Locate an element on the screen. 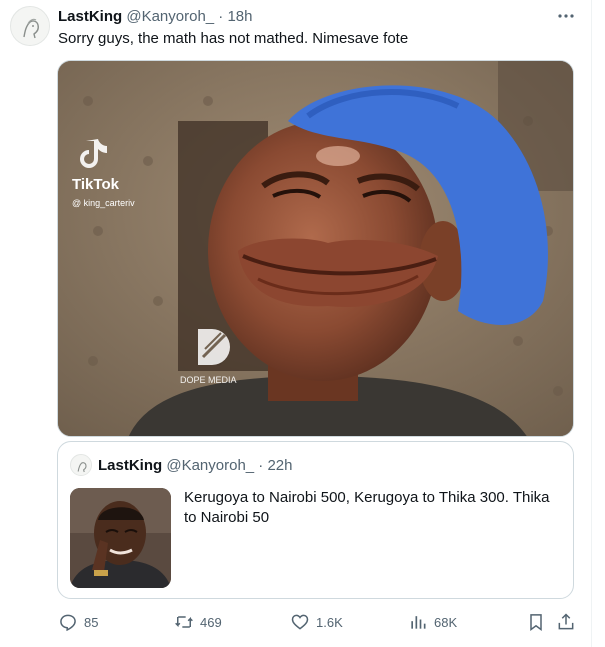 The height and width of the screenshot is (647, 605). quoted-author-avatar is located at coordinates (81, 465).